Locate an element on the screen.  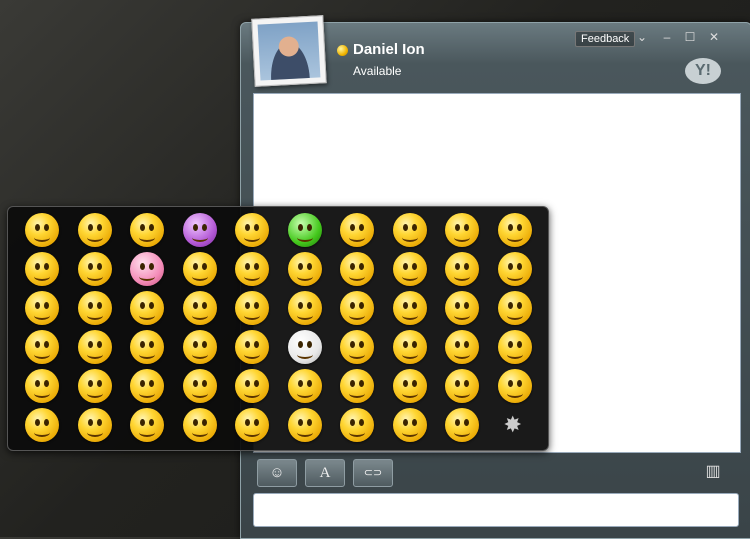
emoticon-skeptical is located at coordinates (147, 308).